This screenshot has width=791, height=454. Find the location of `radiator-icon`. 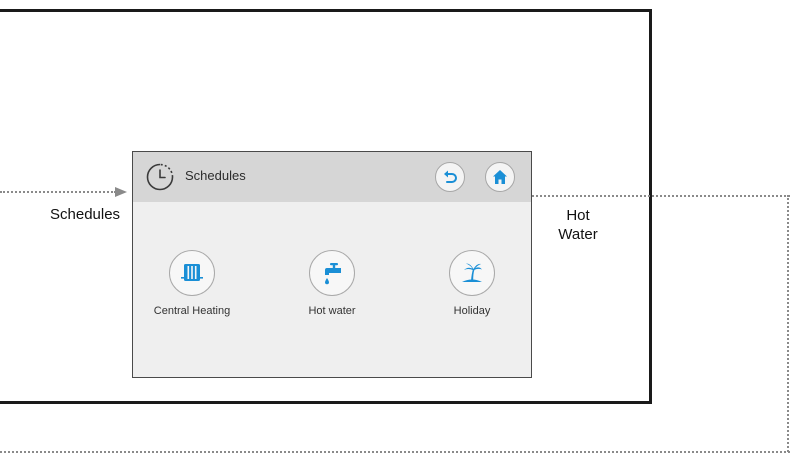

radiator-icon is located at coordinates (192, 272).